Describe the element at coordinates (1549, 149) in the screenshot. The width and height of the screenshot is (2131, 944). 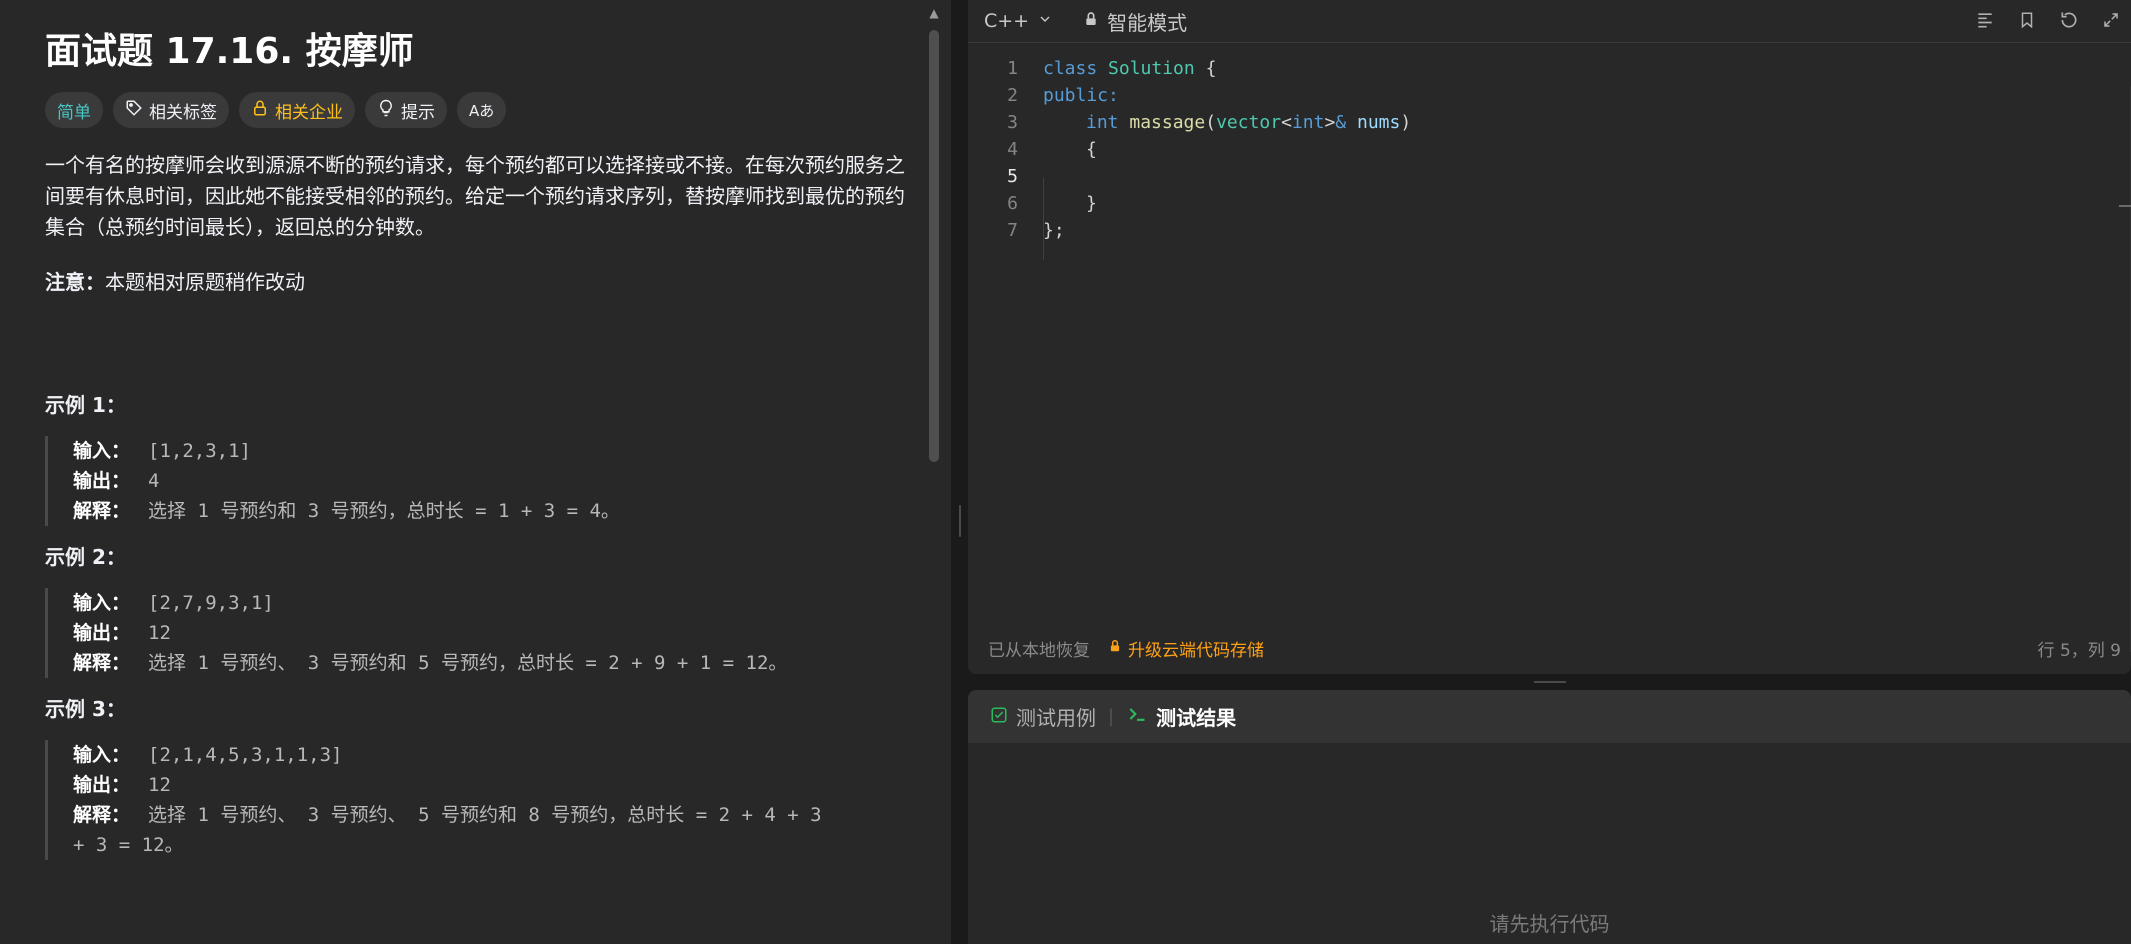
I see `code-line-4: 4 {` at that location.